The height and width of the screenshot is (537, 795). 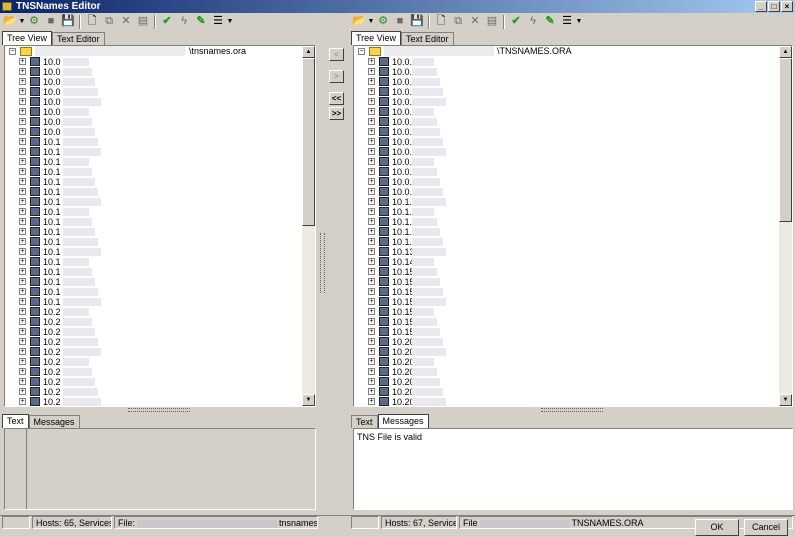 What do you see at coordinates (143, 21) in the screenshot?
I see `paste-icon: ▤` at bounding box center [143, 21].